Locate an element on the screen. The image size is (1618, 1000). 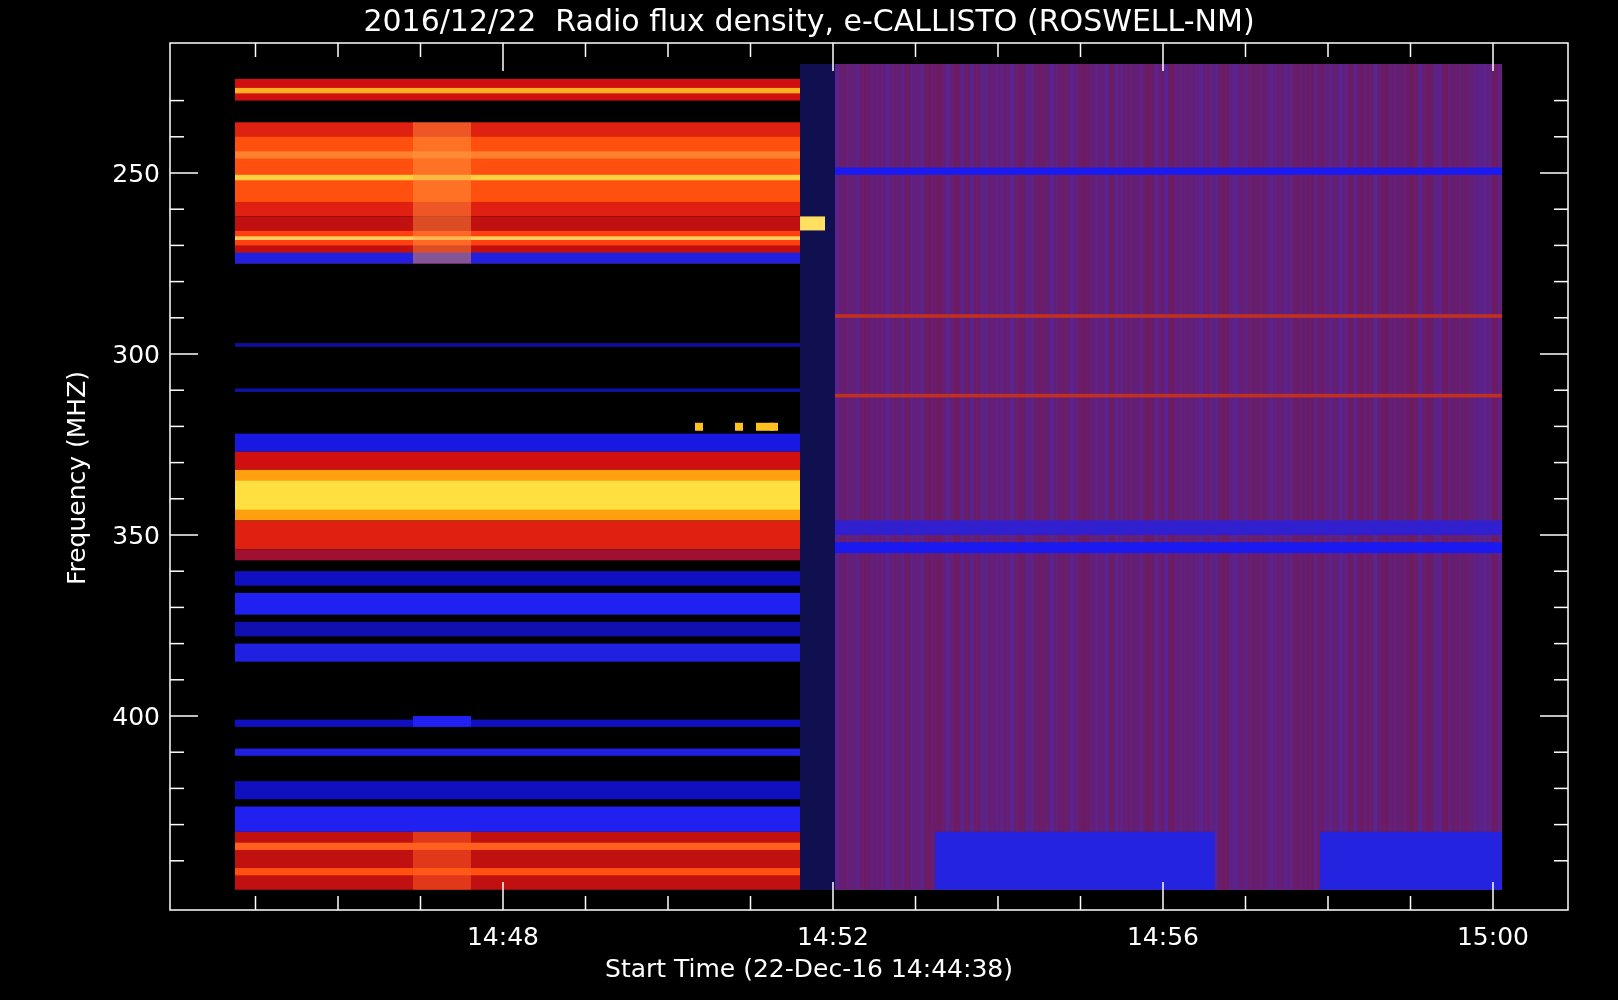
tick-label: 300 is located at coordinates (136, 354).